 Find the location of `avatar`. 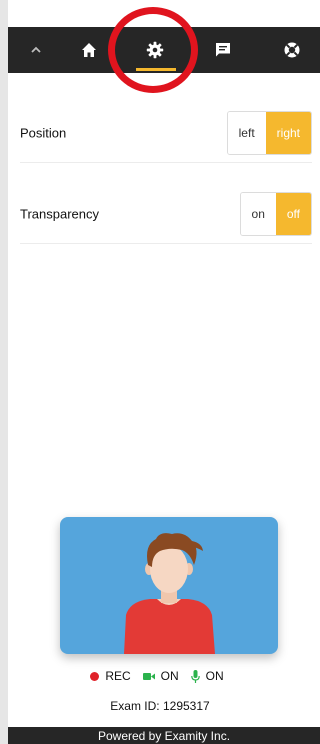

avatar is located at coordinates (169, 593).